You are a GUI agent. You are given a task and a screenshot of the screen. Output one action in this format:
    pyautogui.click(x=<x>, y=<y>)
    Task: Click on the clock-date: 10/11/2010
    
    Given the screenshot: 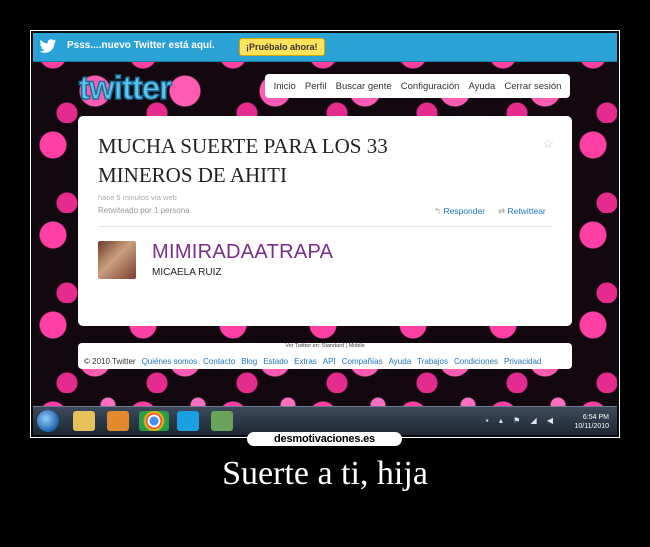 What is the action you would take?
    pyautogui.click(x=591, y=426)
    